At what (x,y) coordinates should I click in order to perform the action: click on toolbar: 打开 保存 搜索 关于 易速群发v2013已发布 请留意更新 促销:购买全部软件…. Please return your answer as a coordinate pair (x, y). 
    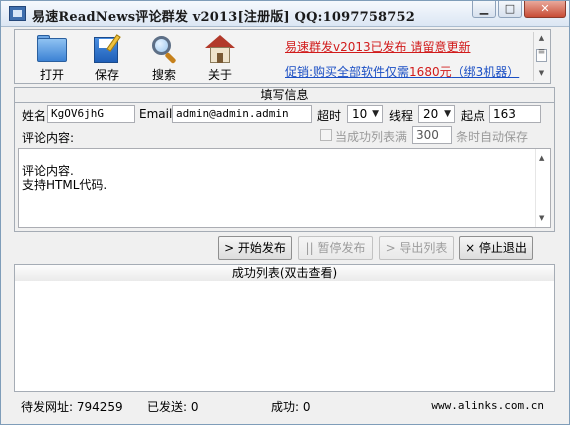
    Looking at the image, I should click on (282, 56).